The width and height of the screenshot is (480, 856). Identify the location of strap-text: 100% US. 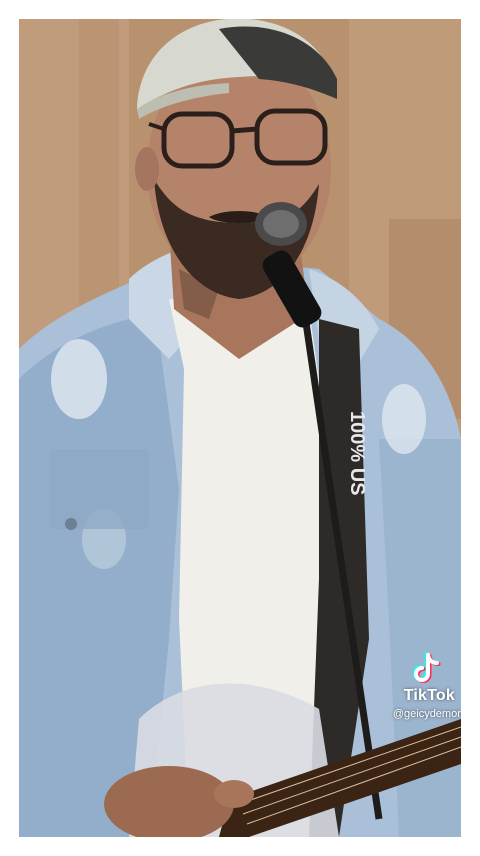
(357, 453).